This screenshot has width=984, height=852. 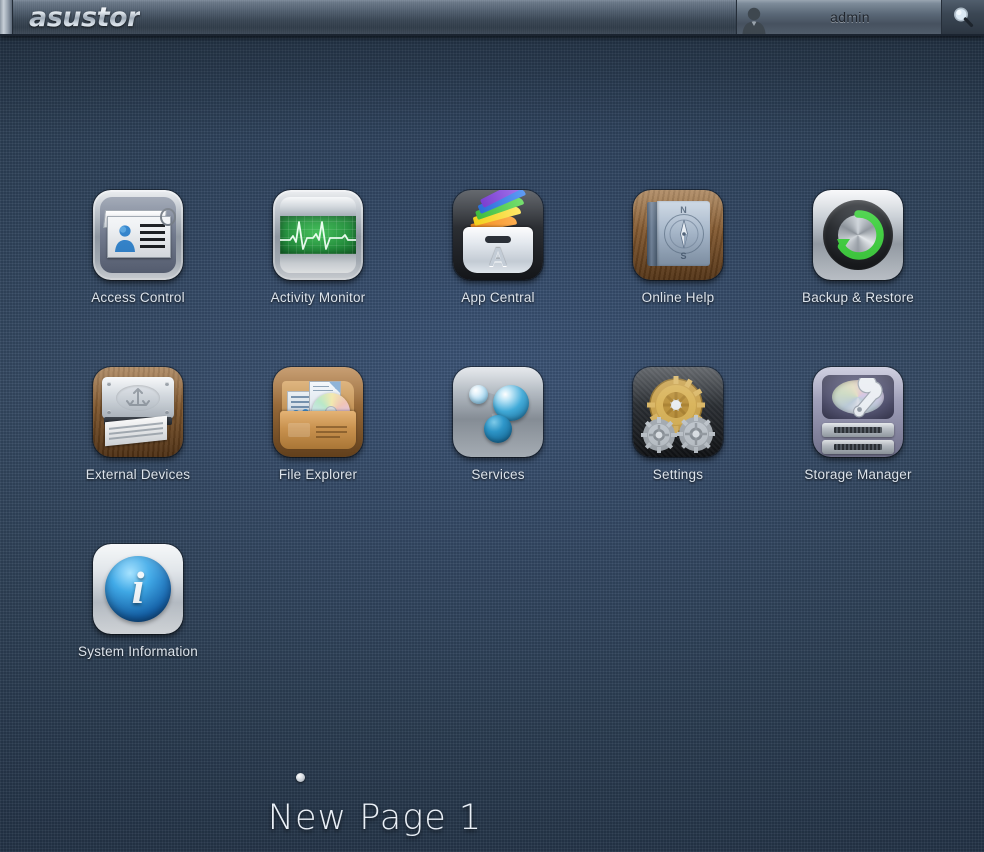 I want to click on app-icon-system-information: i System Information, so click(x=138, y=602).